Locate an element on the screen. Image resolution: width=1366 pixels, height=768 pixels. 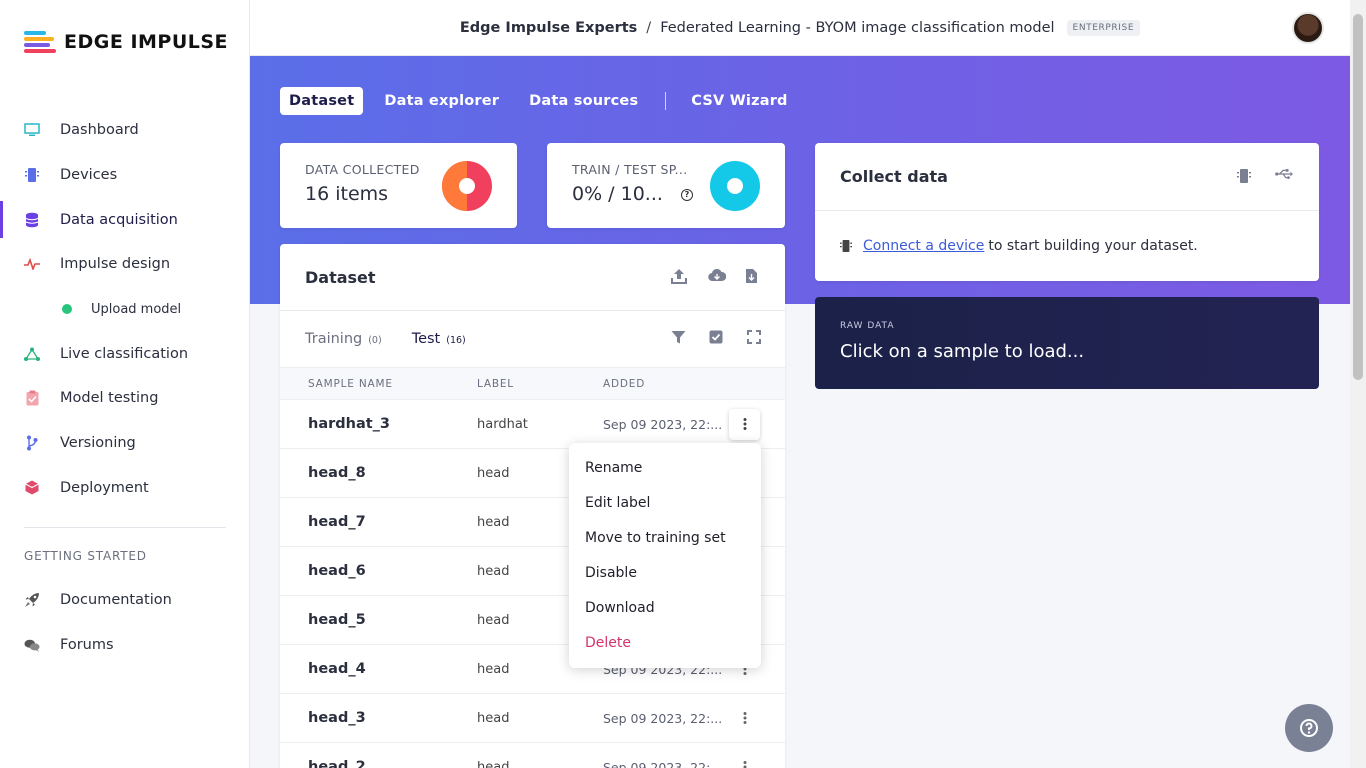
check-square-icon is located at coordinates (717, 338).